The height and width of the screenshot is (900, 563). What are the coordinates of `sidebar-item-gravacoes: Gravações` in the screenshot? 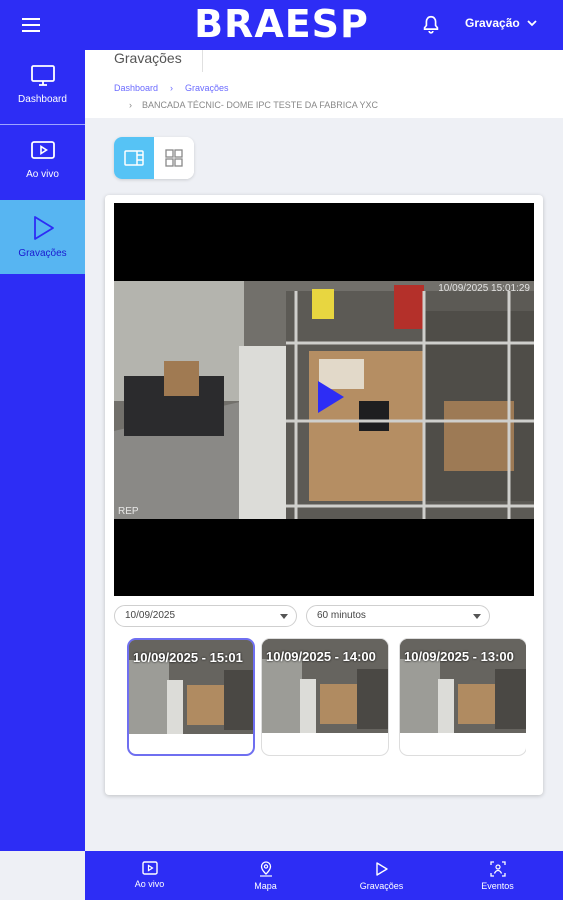 It's located at (42, 237).